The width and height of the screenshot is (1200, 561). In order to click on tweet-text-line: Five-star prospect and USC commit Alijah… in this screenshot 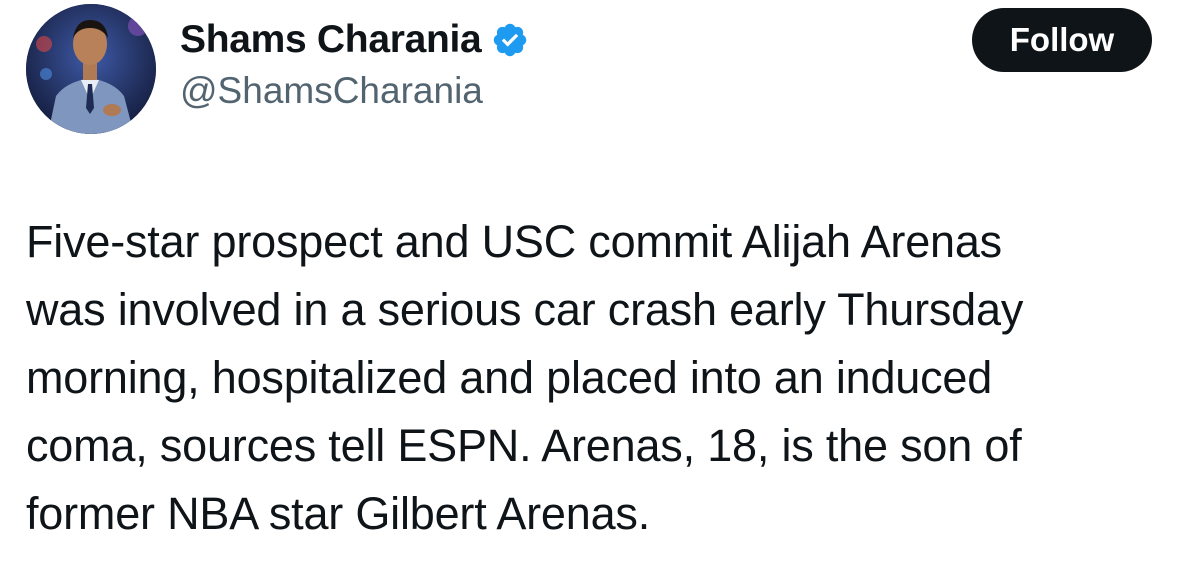, I will do `click(514, 241)`.